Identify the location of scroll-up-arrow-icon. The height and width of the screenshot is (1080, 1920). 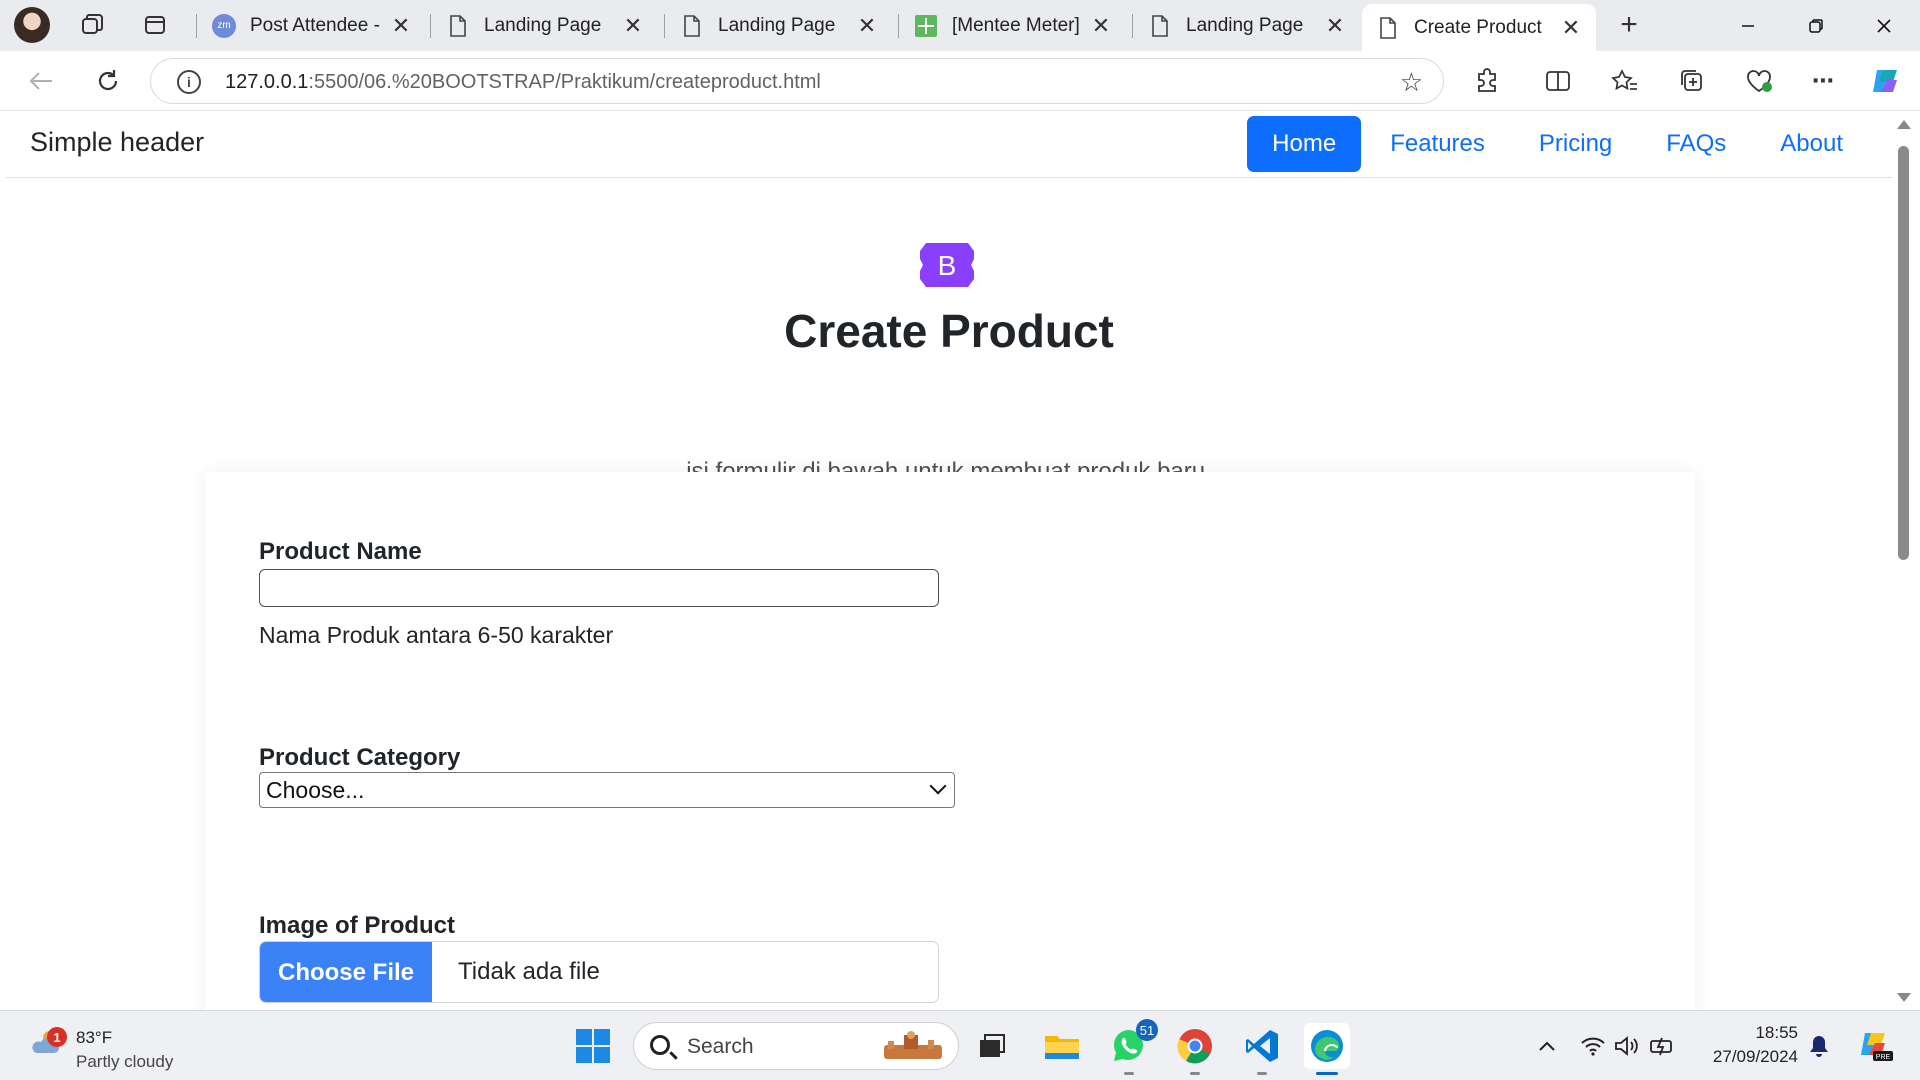
(1904, 124).